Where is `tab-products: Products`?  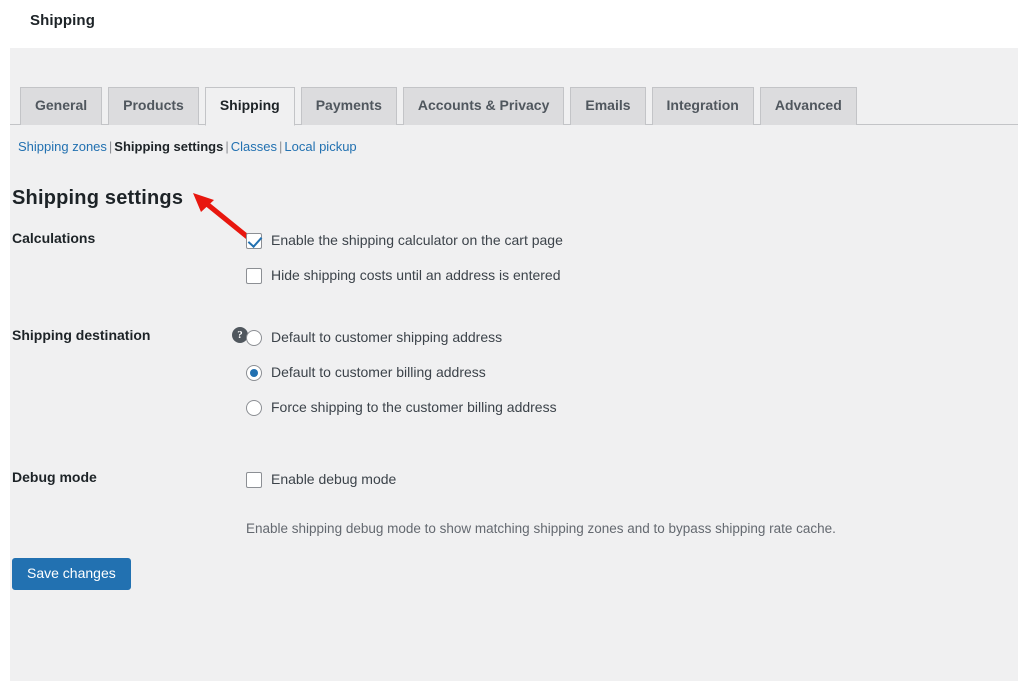 tab-products: Products is located at coordinates (153, 106).